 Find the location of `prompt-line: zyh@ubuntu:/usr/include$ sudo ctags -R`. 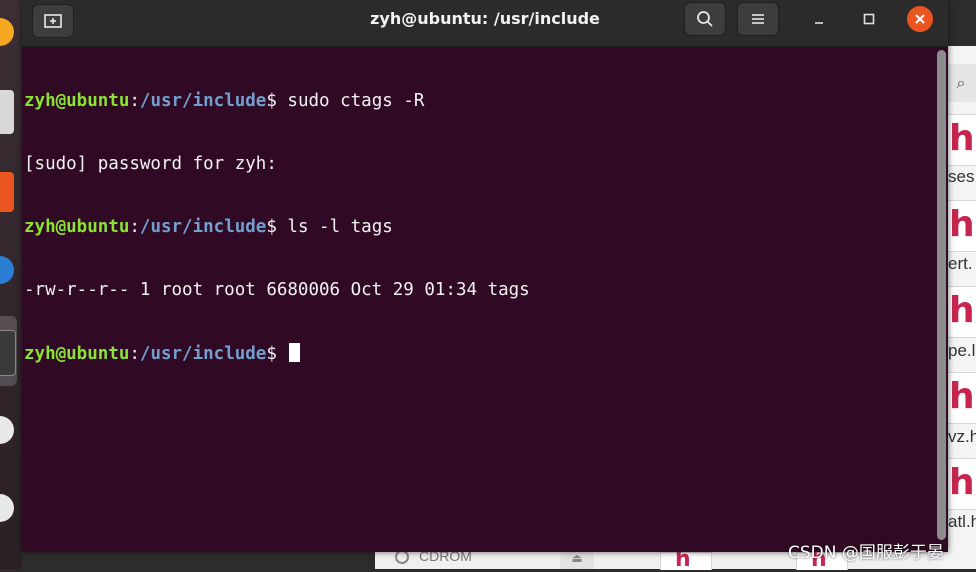

prompt-line: zyh@ubuntu:/usr/include$ sudo ctags -R is located at coordinates (480, 101).